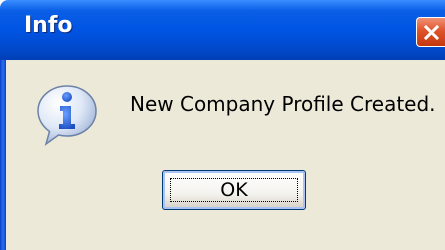 The width and height of the screenshot is (445, 250). I want to click on dialog-message: New Company Profile Created., so click(283, 104).